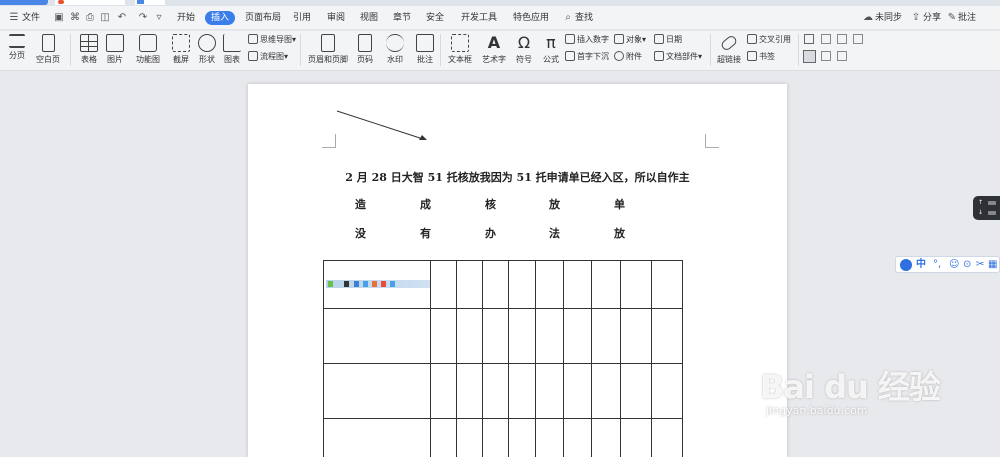 The height and width of the screenshot is (457, 1000). What do you see at coordinates (369, 18) in the screenshot?
I see `tab-view: 视图` at bounding box center [369, 18].